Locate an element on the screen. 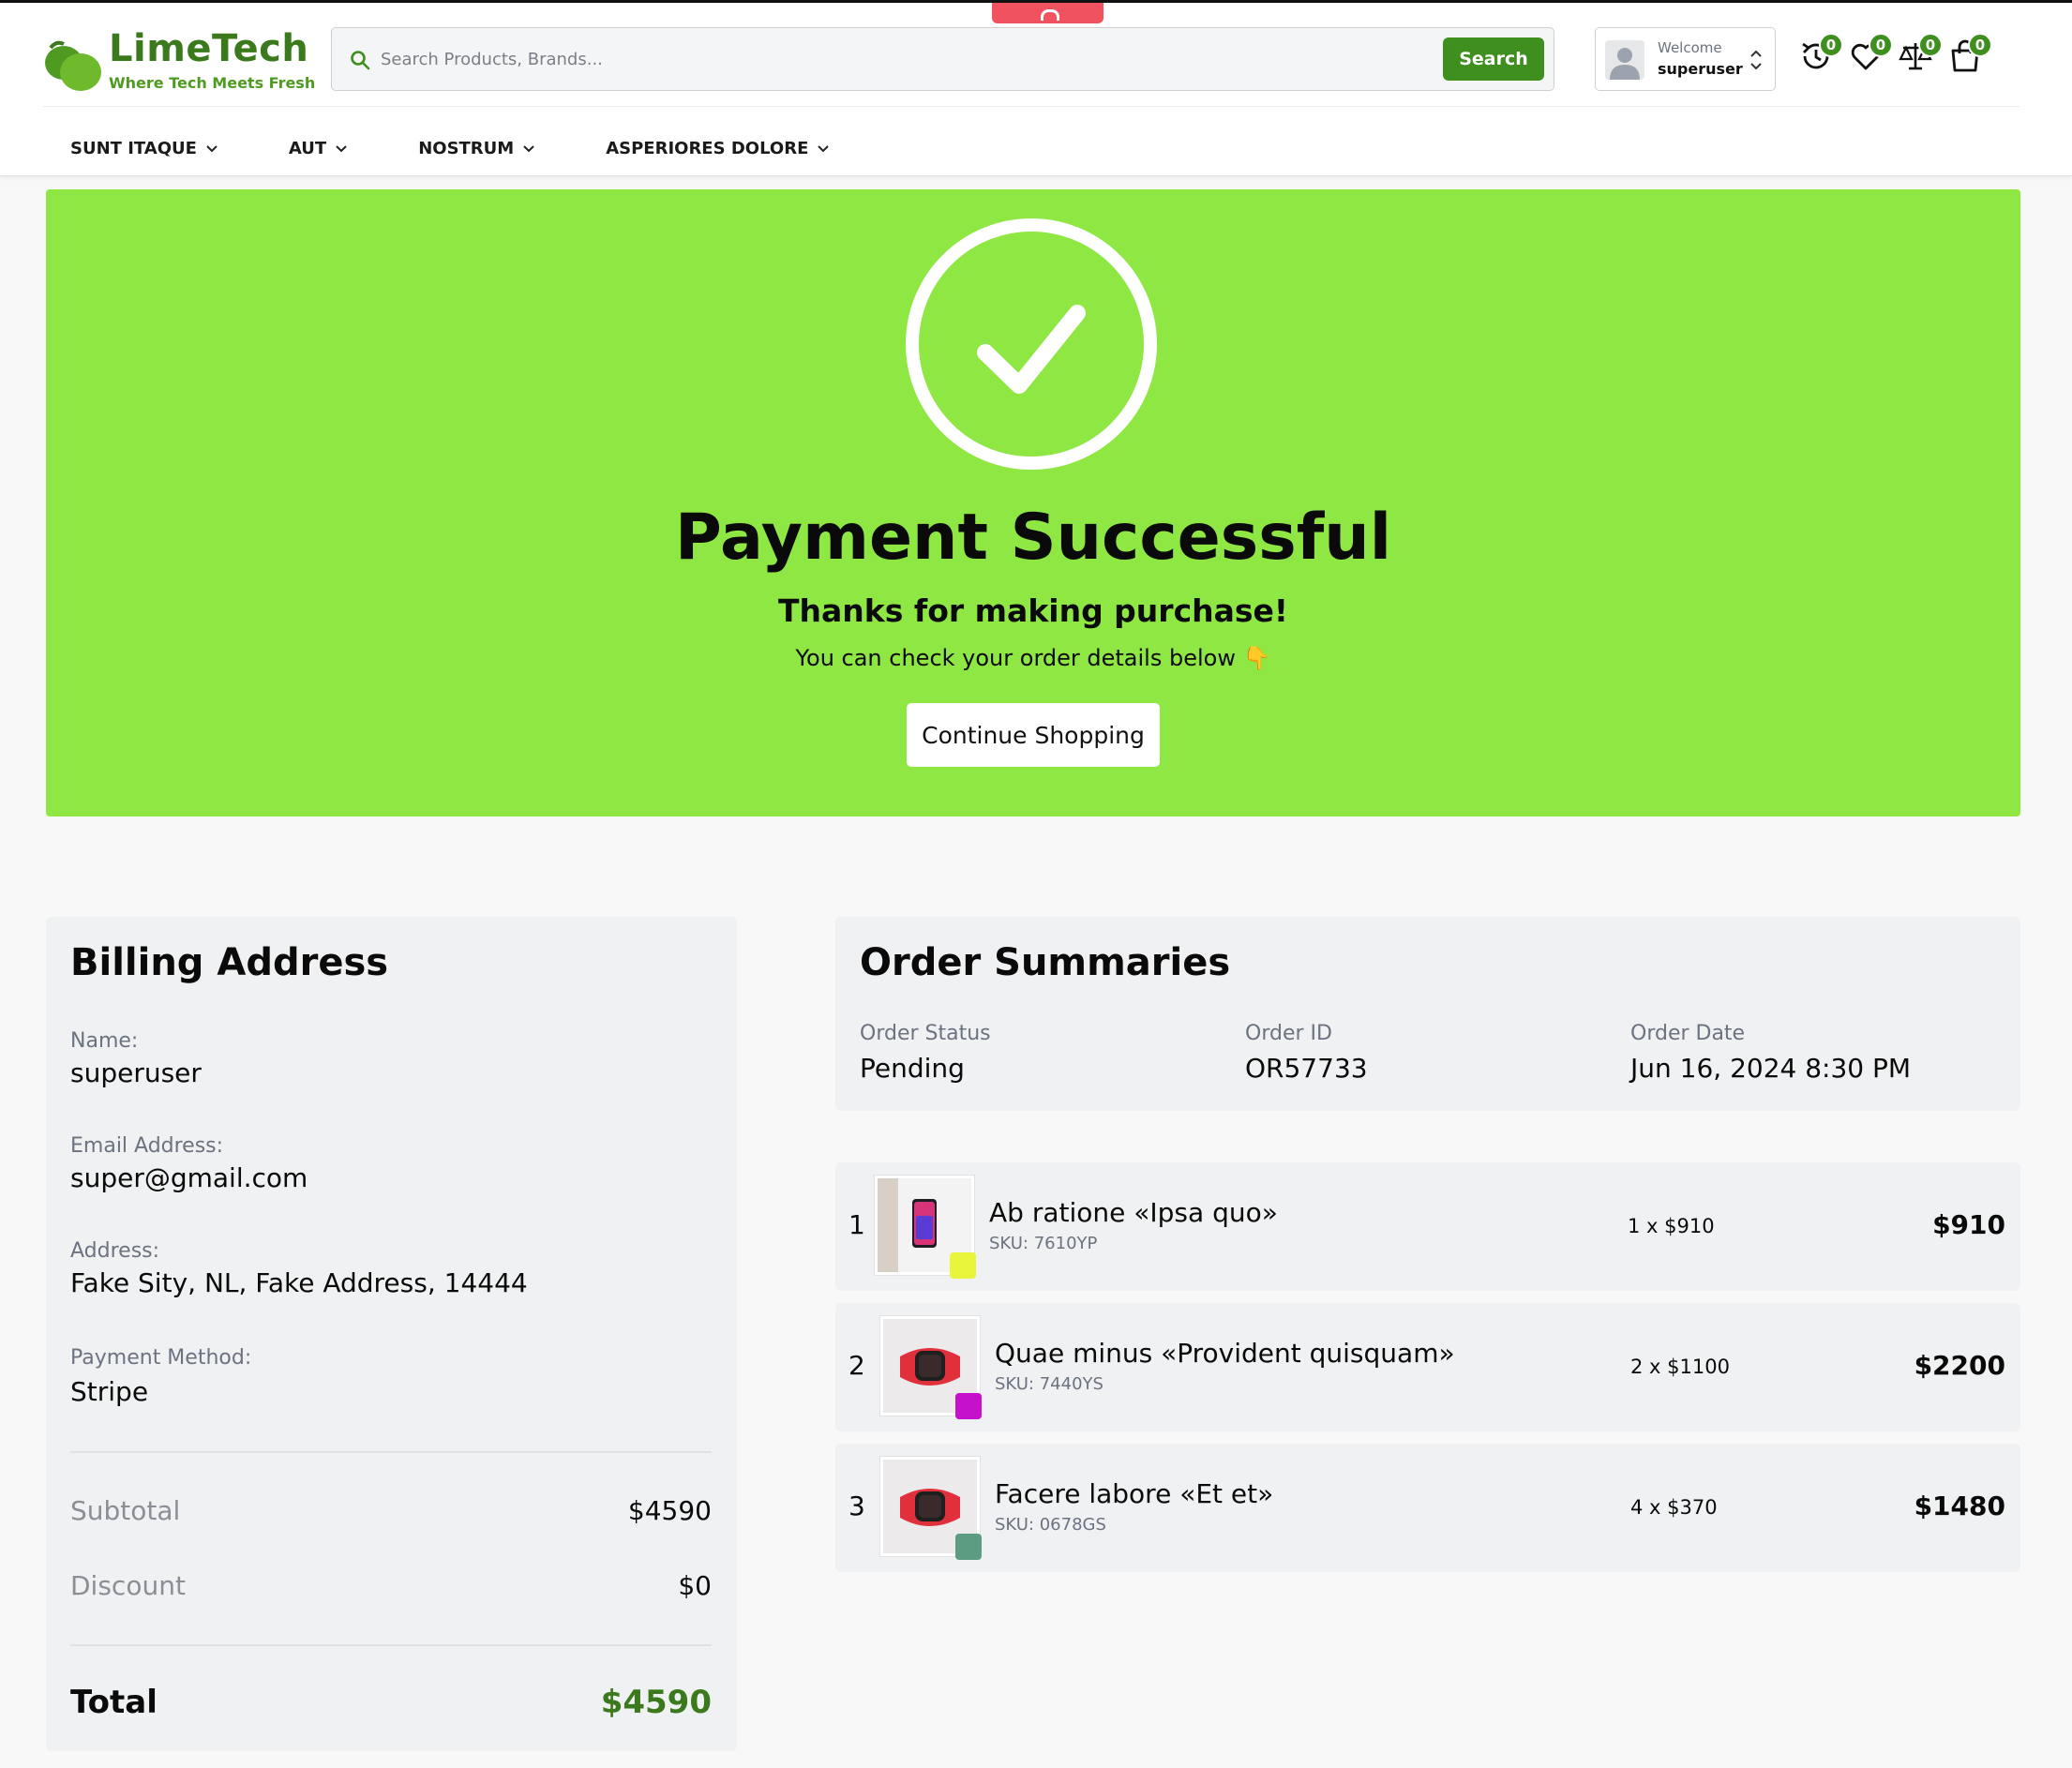 The image size is (2072, 1768). search-input is located at coordinates (849, 59).